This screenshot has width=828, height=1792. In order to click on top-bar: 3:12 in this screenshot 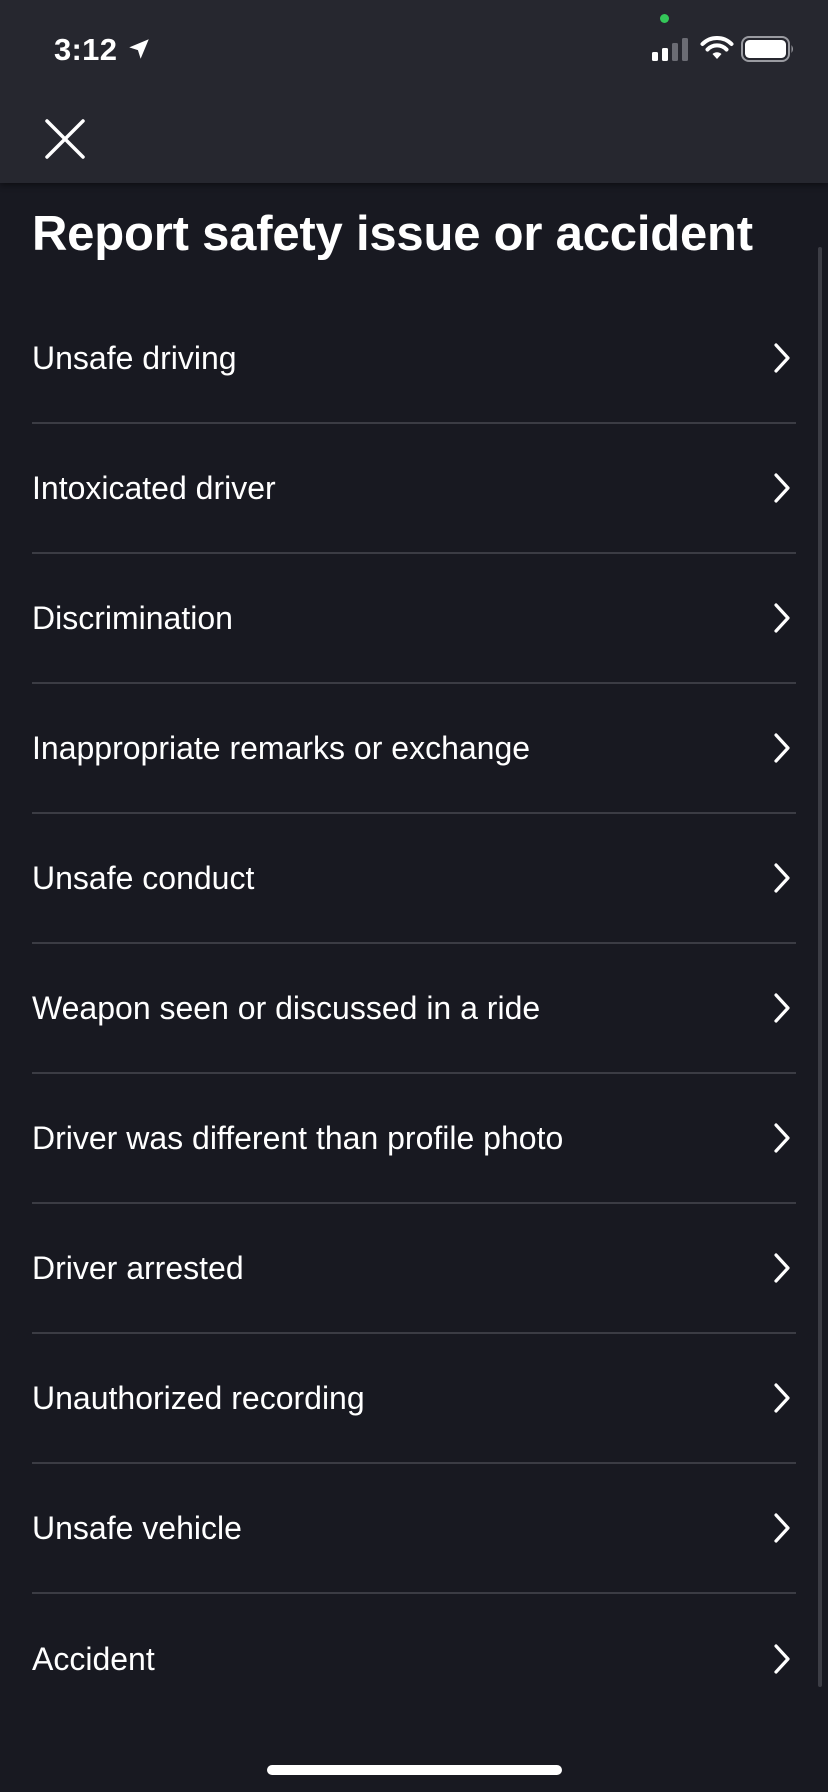, I will do `click(414, 91)`.